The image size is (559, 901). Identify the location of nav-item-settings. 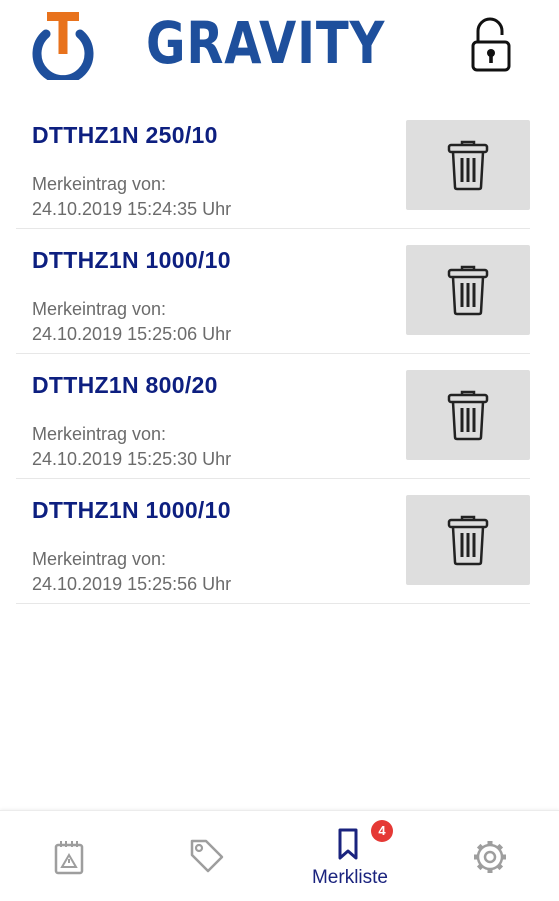
(489, 856).